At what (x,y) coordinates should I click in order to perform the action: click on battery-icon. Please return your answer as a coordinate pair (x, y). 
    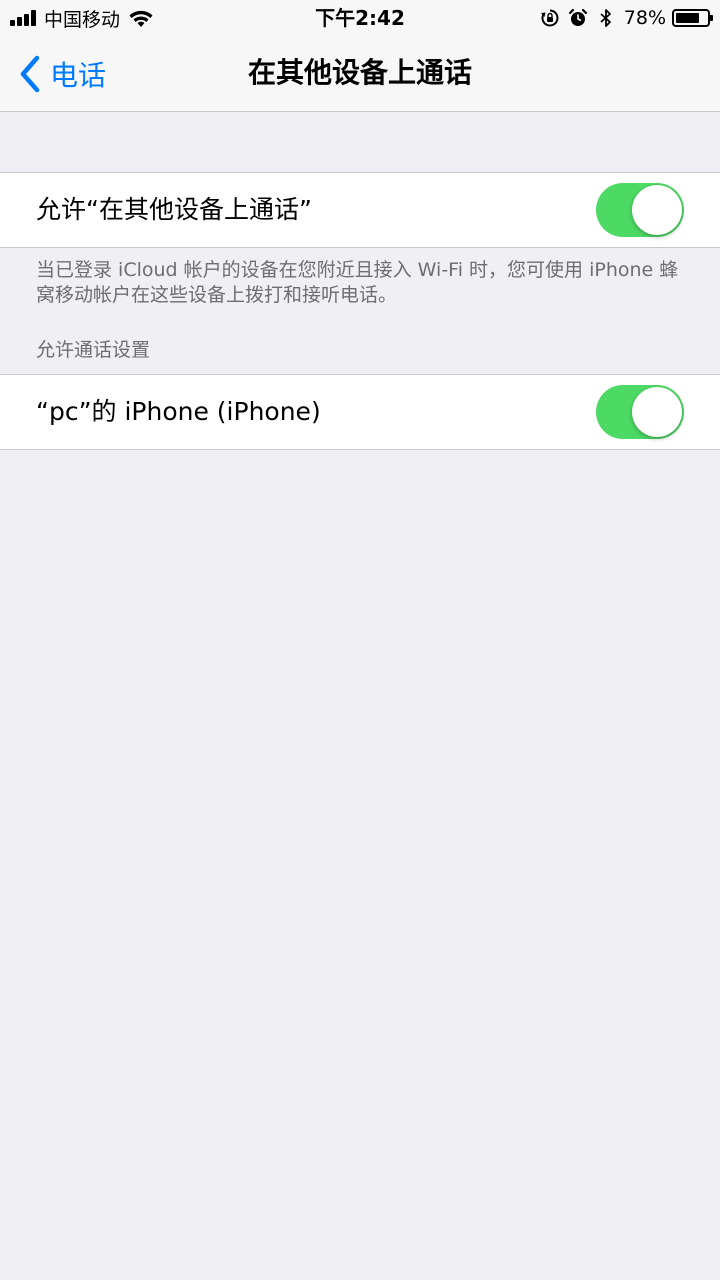
    Looking at the image, I should click on (692, 18).